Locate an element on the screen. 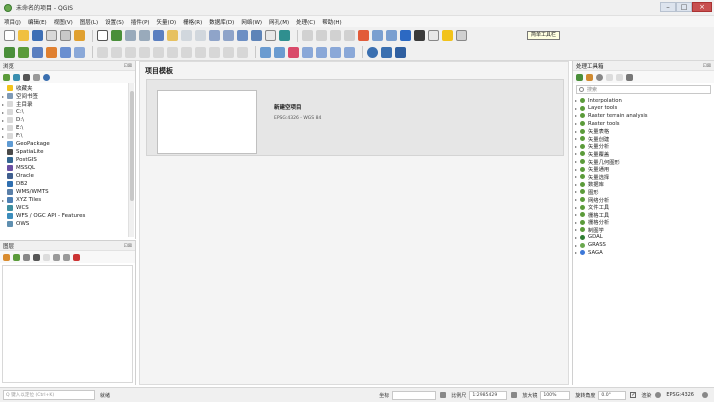 The width and height of the screenshot is (714, 402). browser-item: WMS/WMTS is located at coordinates (67, 192).